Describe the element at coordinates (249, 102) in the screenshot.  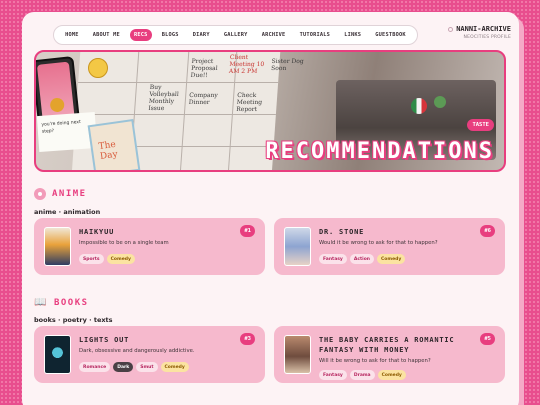
I see `note-text: Check Meeting Report` at that location.